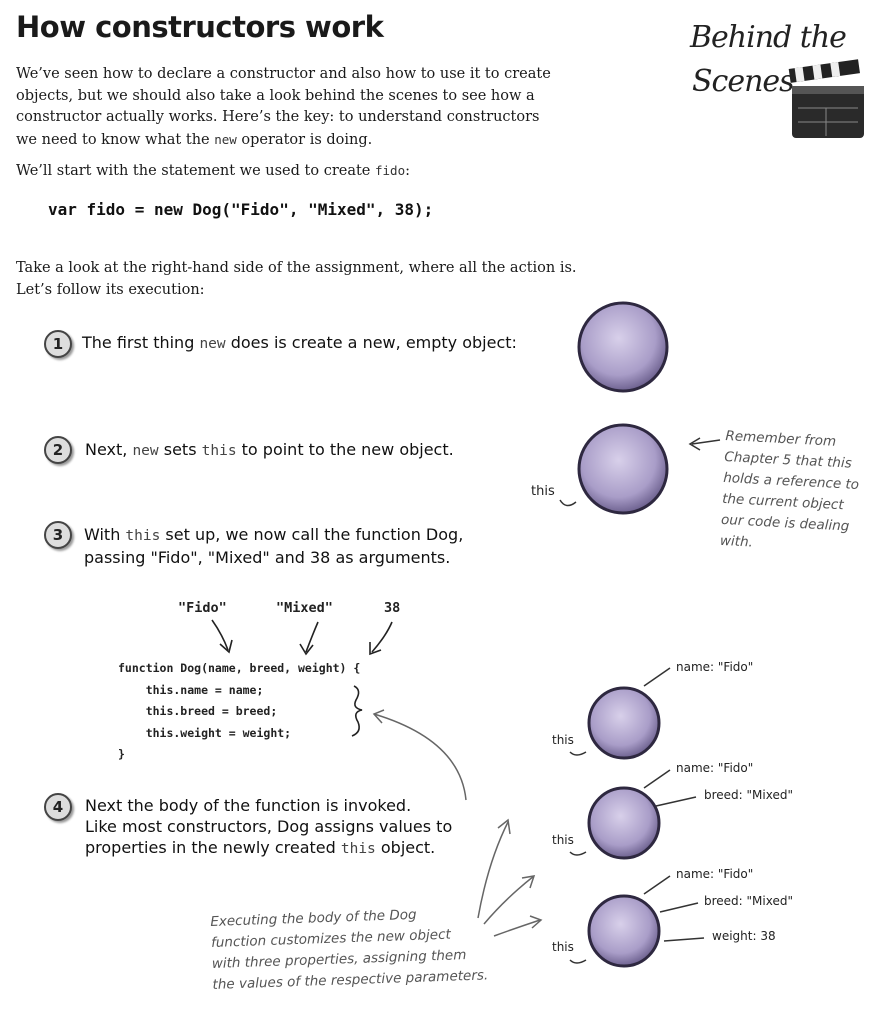  Describe the element at coordinates (420, 757) in the screenshot. I see `body-arrow` at that location.